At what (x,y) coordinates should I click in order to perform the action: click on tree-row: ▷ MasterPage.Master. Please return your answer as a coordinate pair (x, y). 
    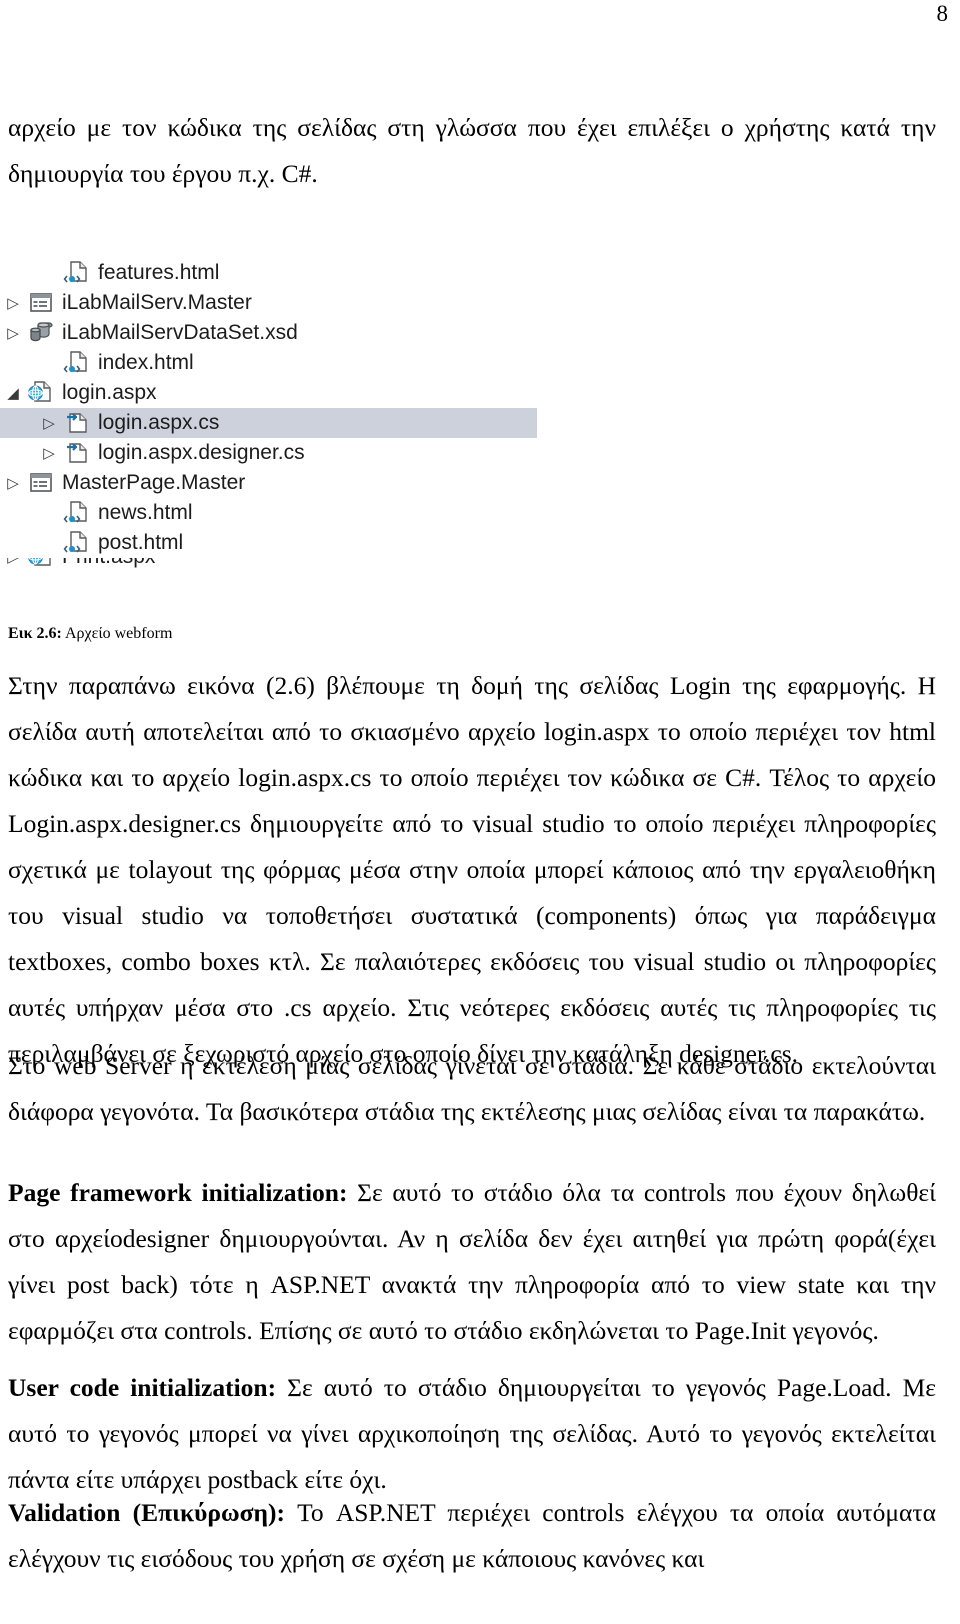
    Looking at the image, I should click on (280, 483).